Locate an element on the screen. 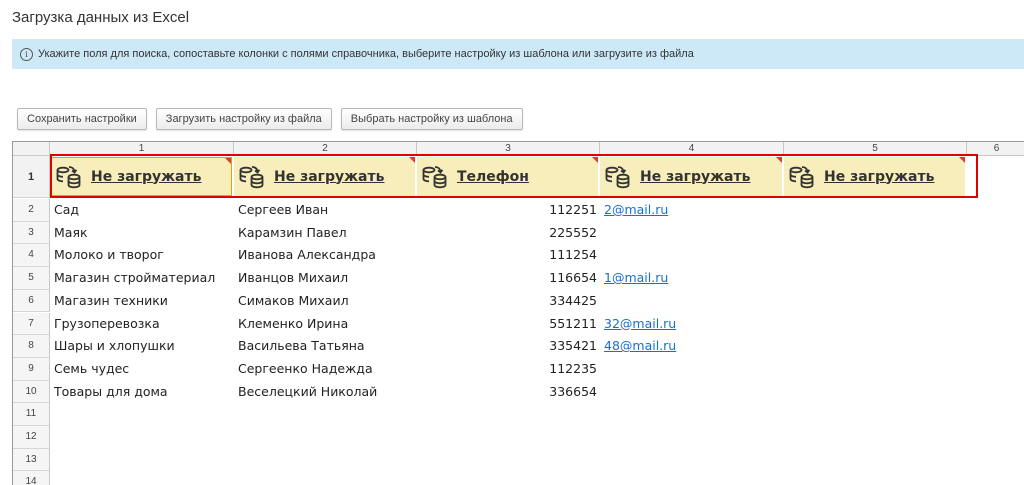 The height and width of the screenshot is (485, 1024). cell-name: Грузоперевозка is located at coordinates (107, 324).